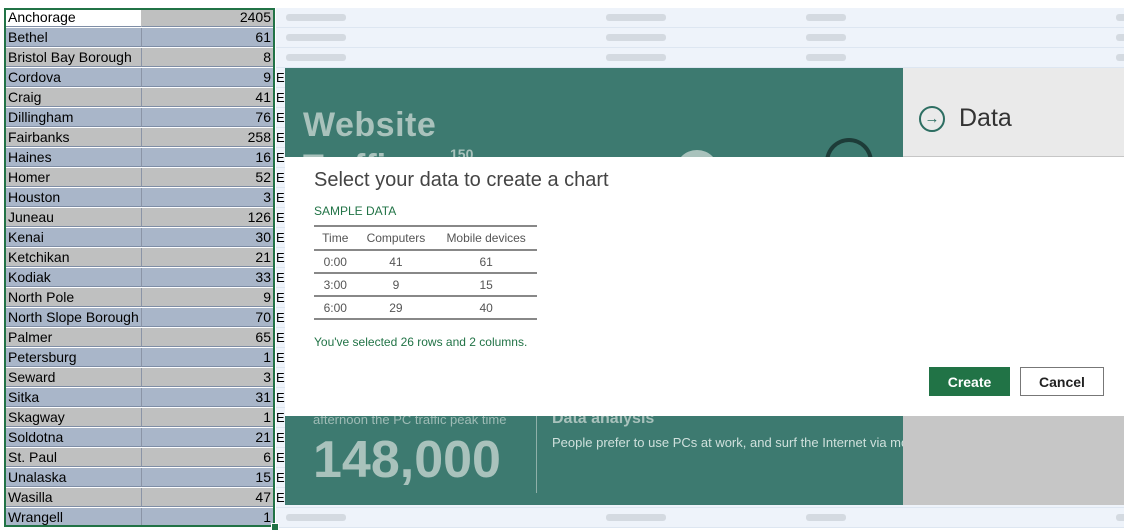 The width and height of the screenshot is (1124, 531). Describe the element at coordinates (74, 117) in the screenshot. I see `city-cell: Dillingham` at that location.